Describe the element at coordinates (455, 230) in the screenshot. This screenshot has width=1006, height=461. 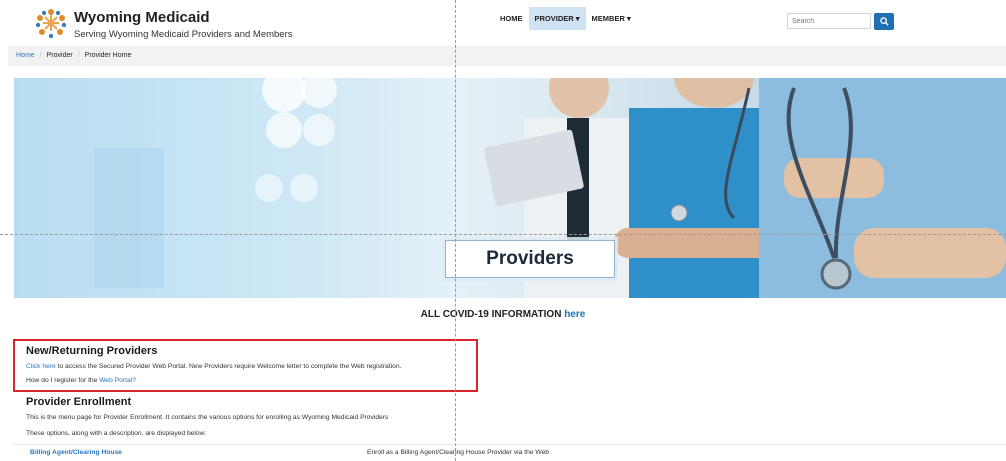
I see `guide-line-vertical` at that location.